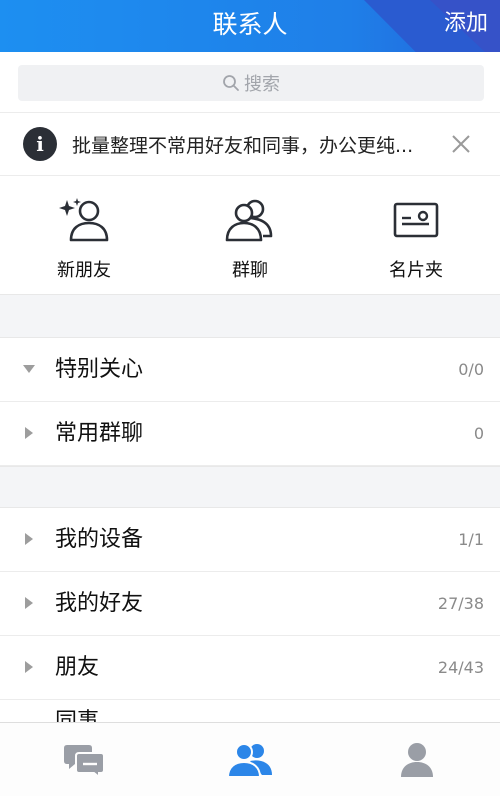 The width and height of the screenshot is (500, 796). I want to click on group-name: 常用群聊, so click(99, 433).